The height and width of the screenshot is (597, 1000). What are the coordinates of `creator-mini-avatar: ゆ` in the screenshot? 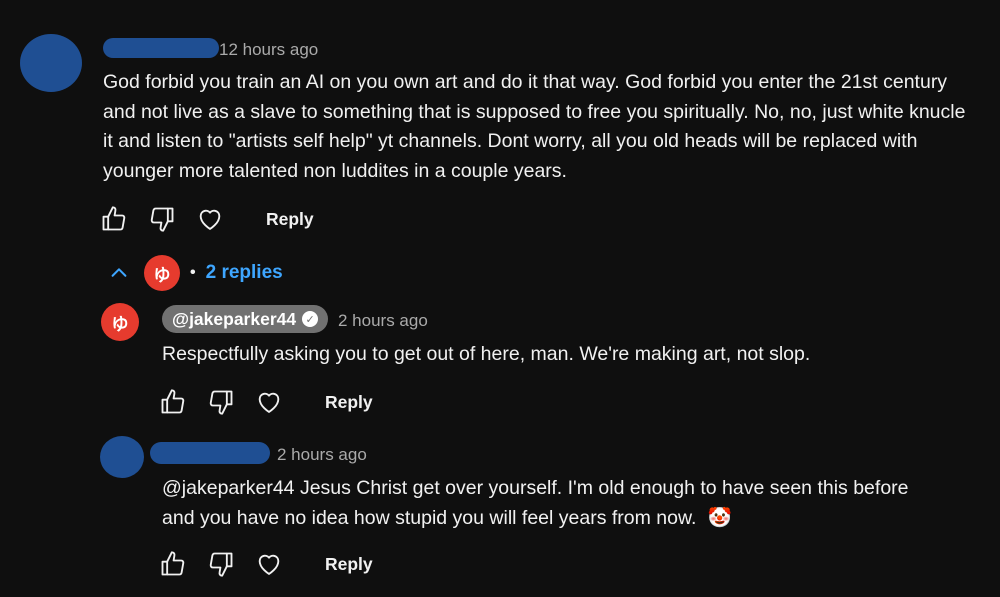 It's located at (162, 273).